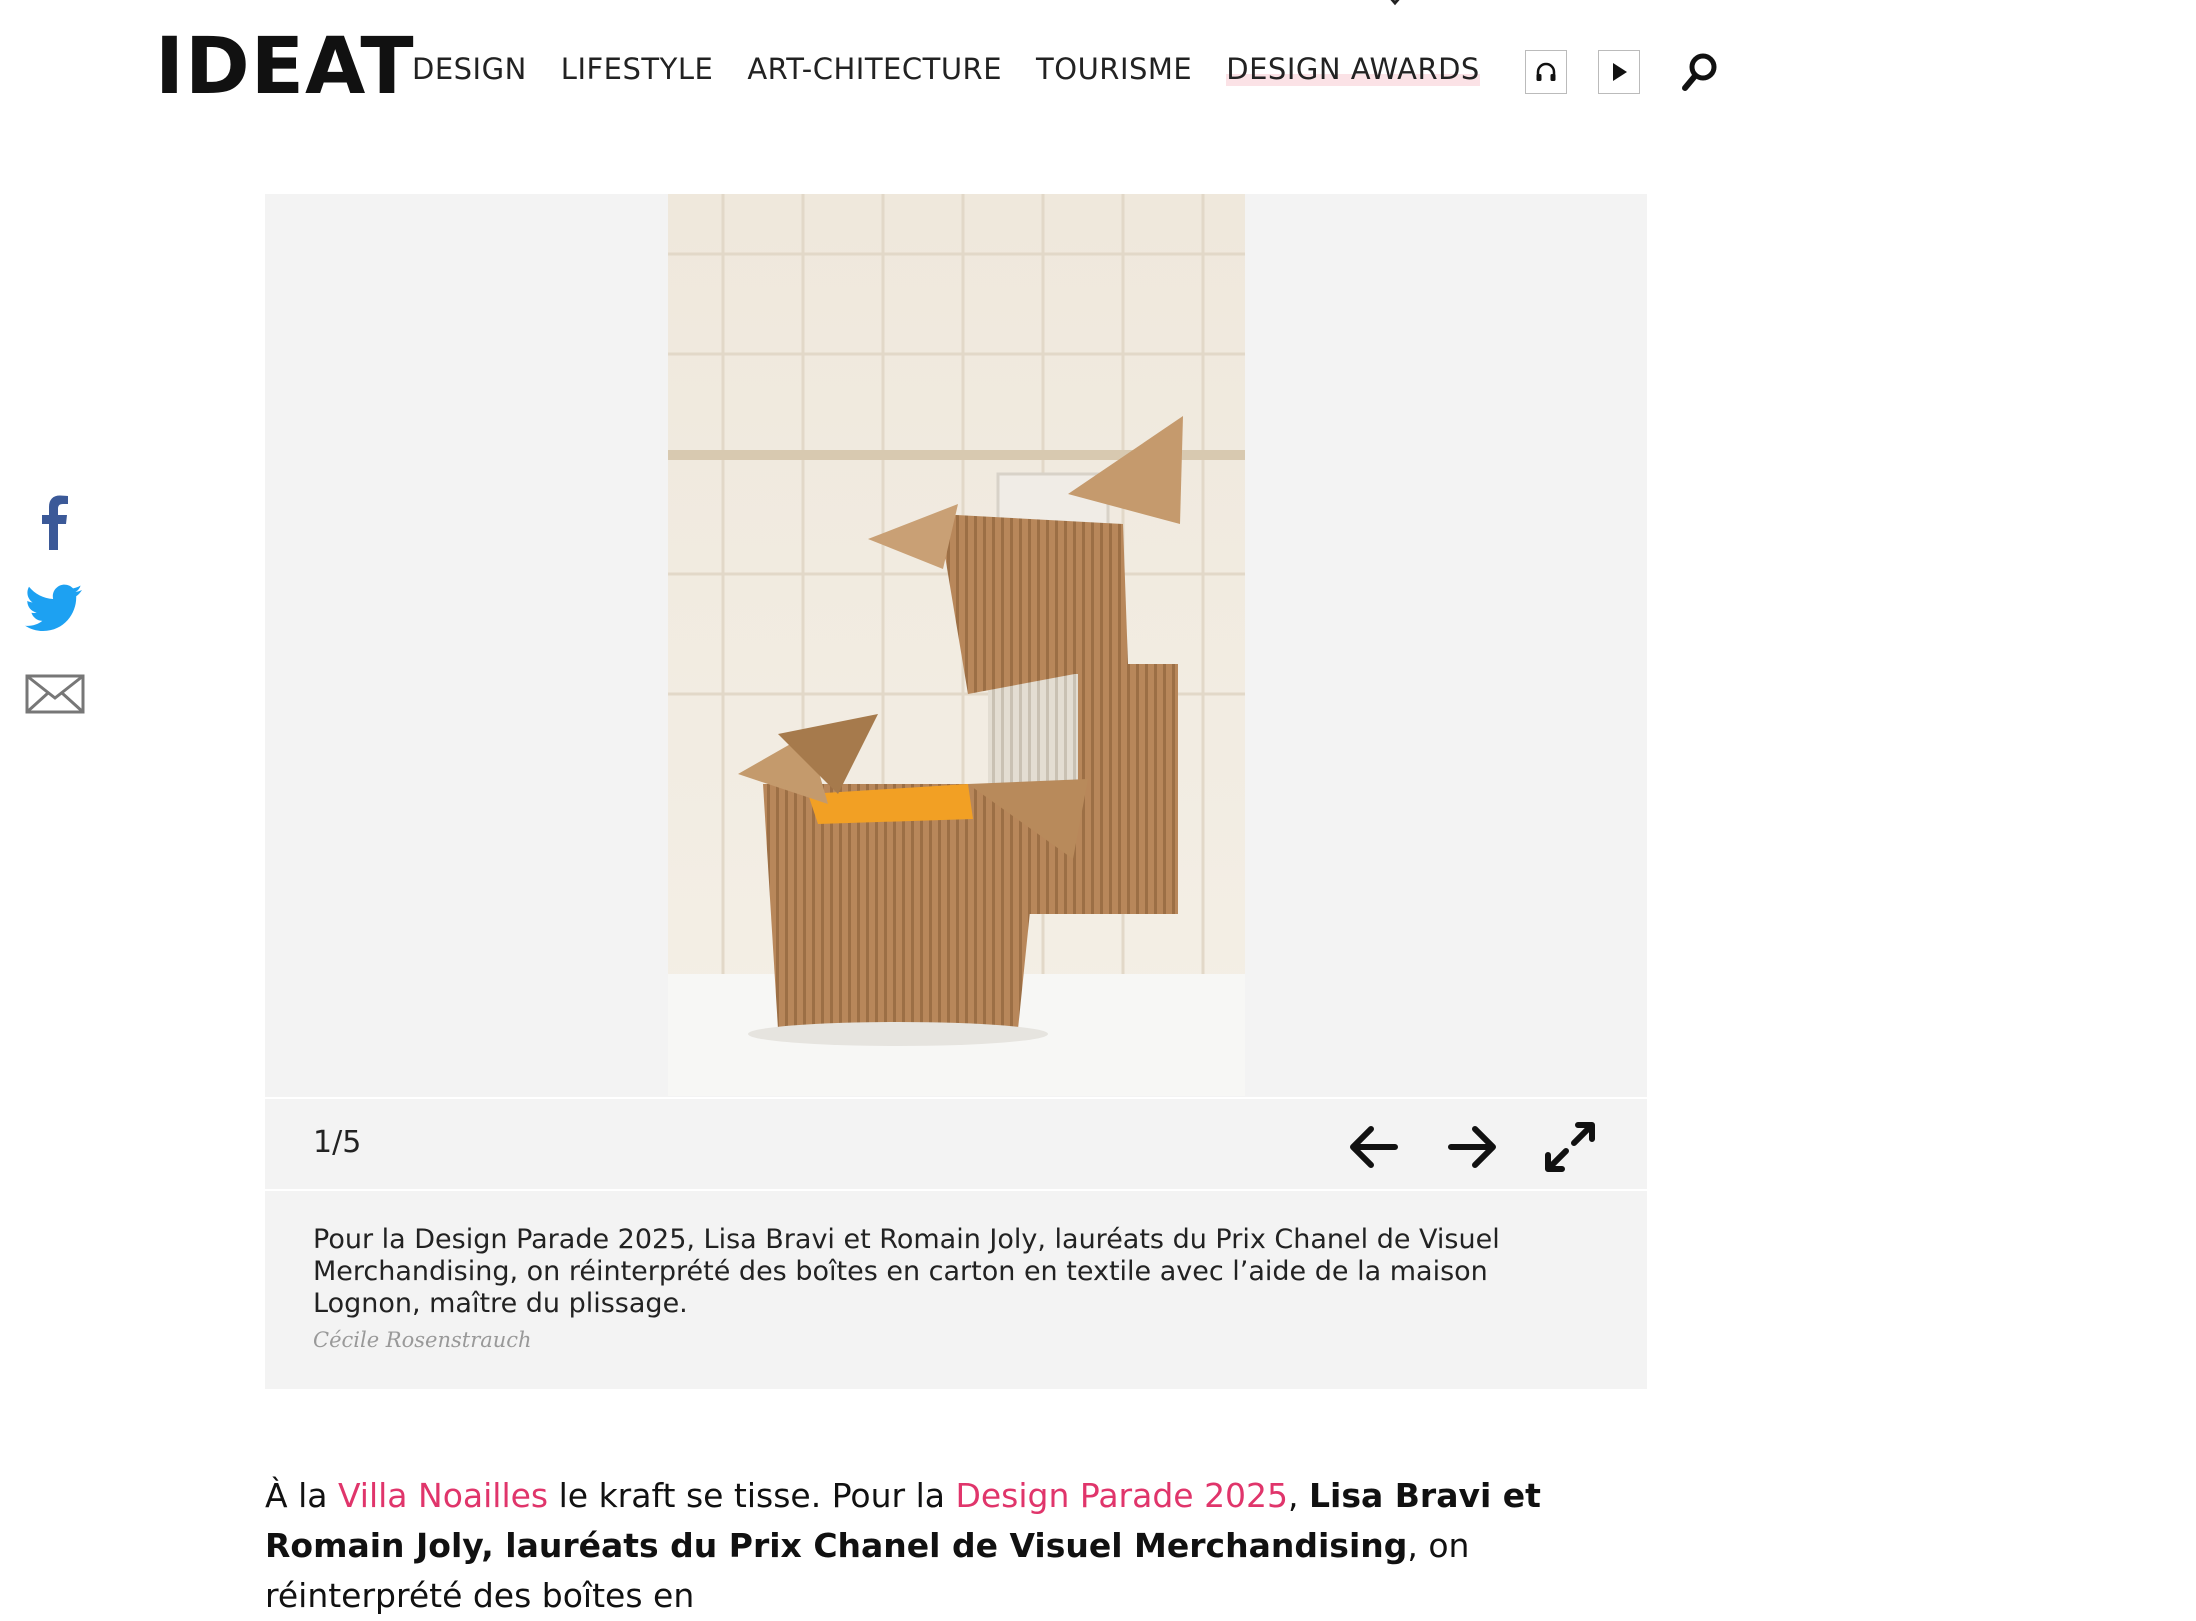 Image resolution: width=2196 pixels, height=1621 pixels. I want to click on text-run: le kraft se tisse. Pour la, so click(752, 1495).